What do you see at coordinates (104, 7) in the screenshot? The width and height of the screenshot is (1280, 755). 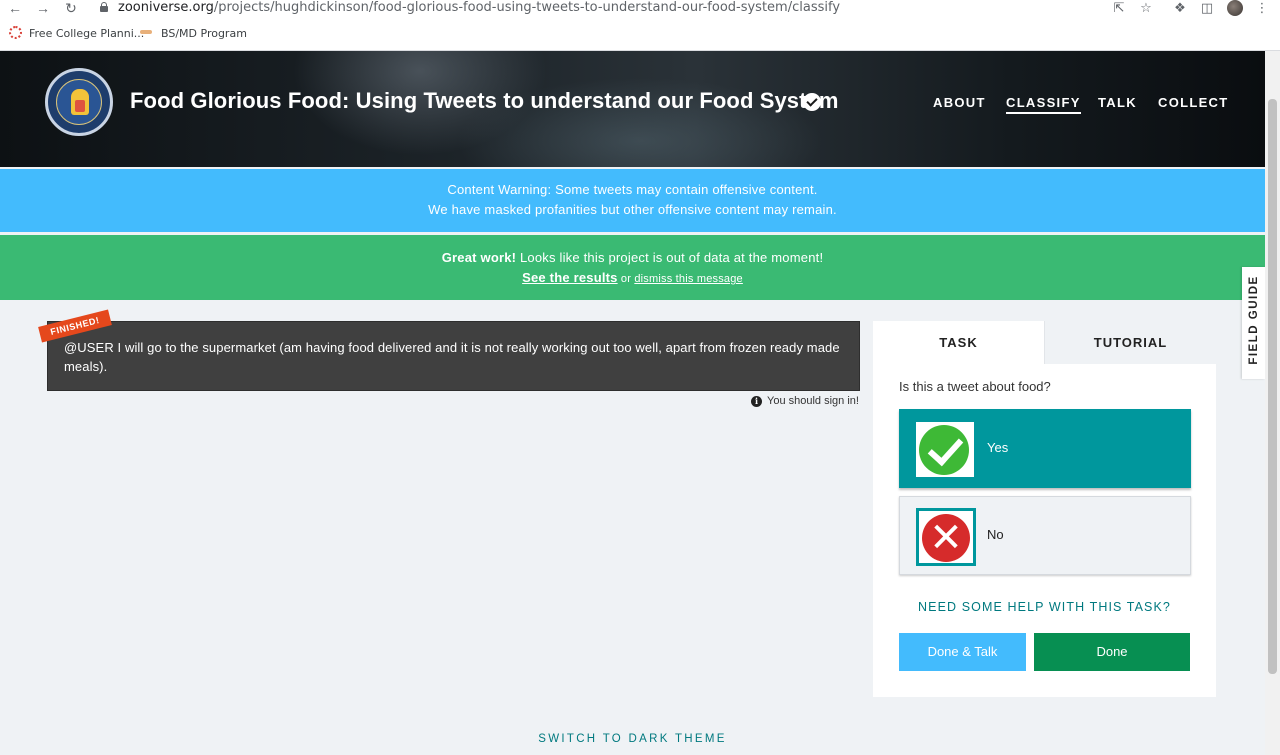 I see `lock-icon` at bounding box center [104, 7].